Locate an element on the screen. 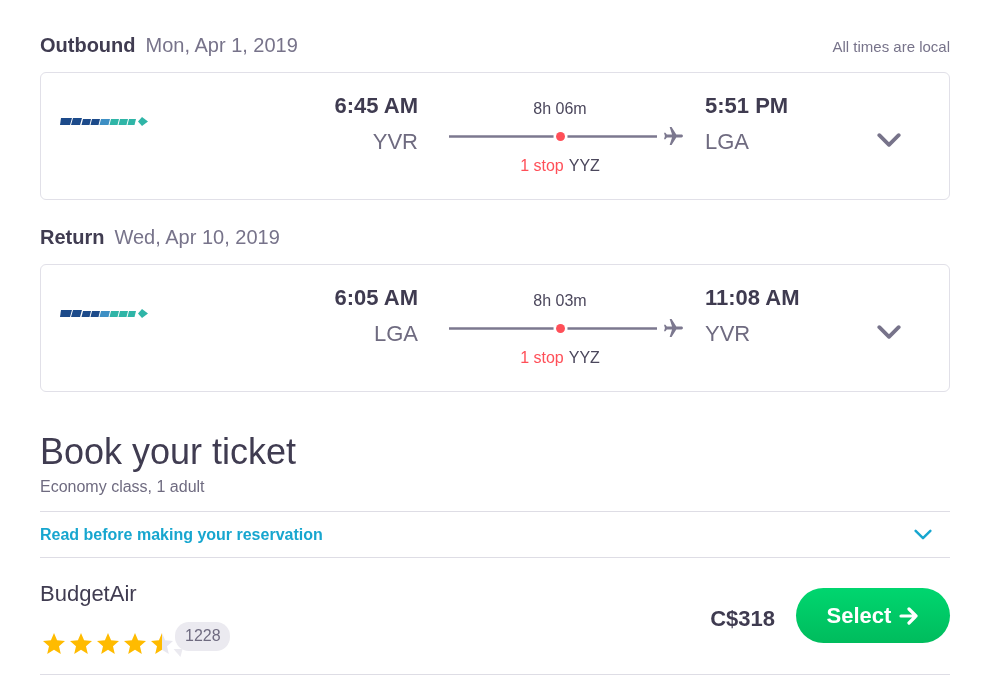 This screenshot has height=676, width=1005. flight-duration: 8h 03m is located at coordinates (560, 301).